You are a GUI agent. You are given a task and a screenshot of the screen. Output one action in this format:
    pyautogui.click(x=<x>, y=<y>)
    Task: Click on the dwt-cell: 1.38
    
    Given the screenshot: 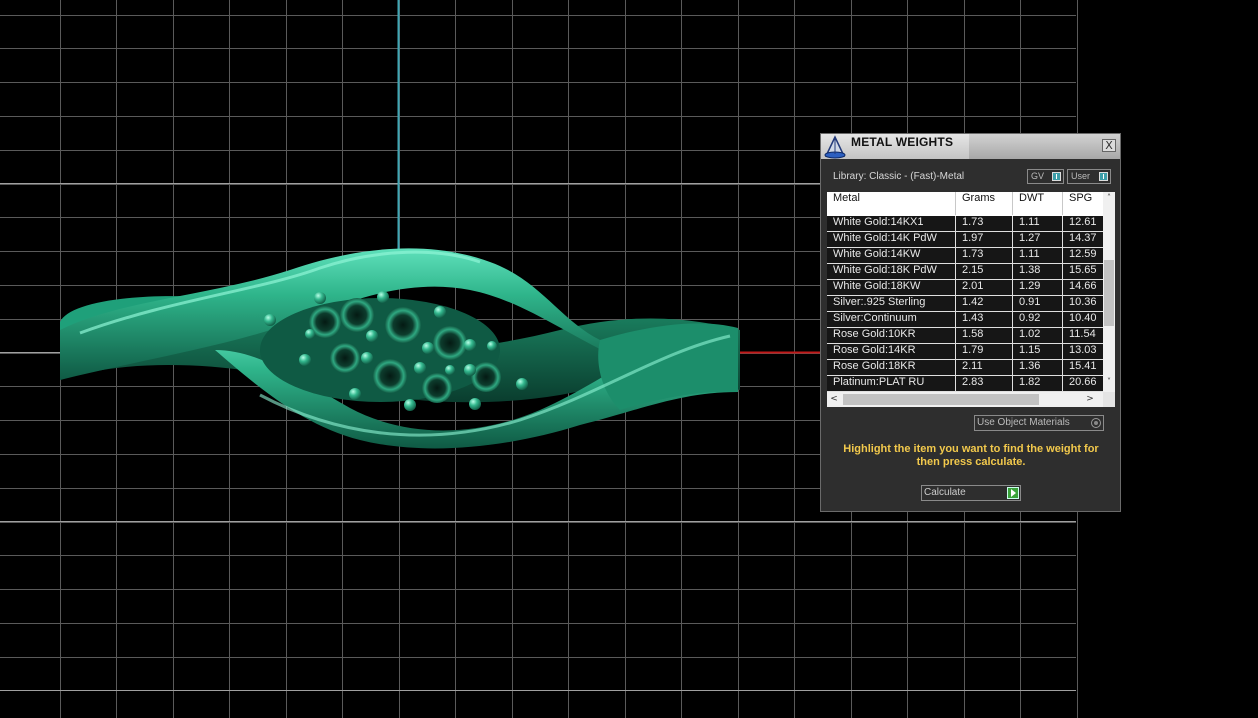 What is the action you would take?
    pyautogui.click(x=1038, y=271)
    